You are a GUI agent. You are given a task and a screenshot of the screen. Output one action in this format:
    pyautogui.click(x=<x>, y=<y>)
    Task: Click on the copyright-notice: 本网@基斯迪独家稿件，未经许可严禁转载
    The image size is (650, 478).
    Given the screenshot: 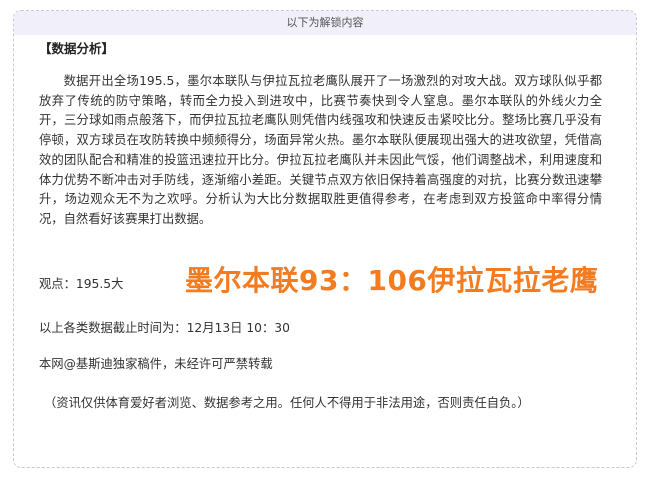 What is the action you would take?
    pyautogui.click(x=156, y=364)
    